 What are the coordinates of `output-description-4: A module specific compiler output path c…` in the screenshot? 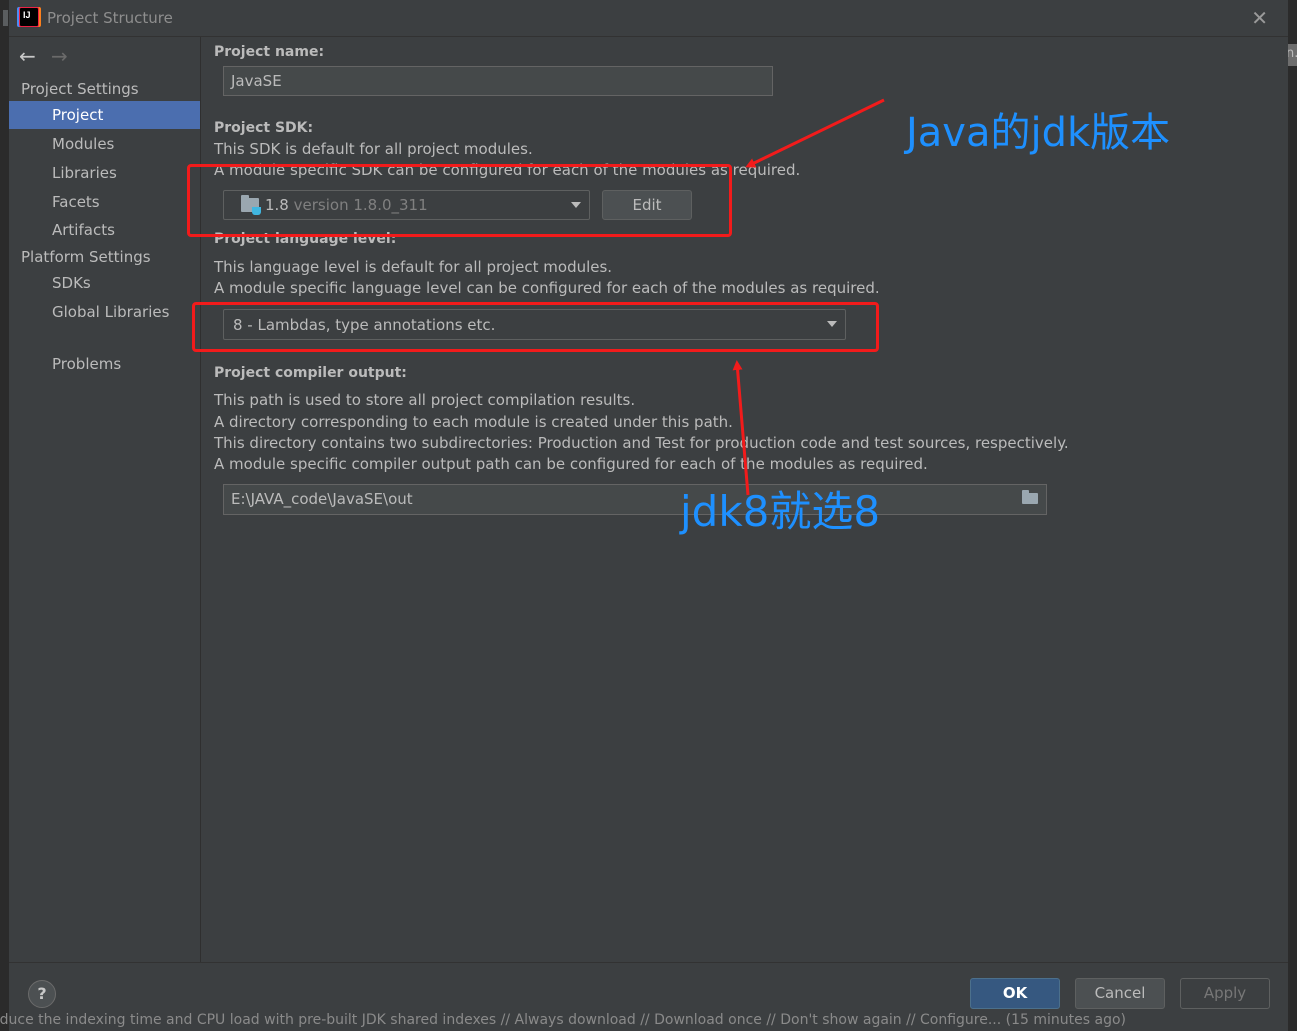 It's located at (571, 464).